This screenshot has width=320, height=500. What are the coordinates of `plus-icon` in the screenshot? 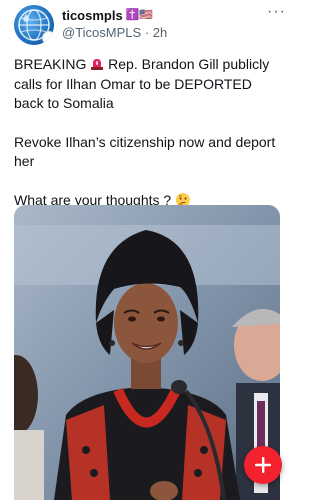 It's located at (263, 465).